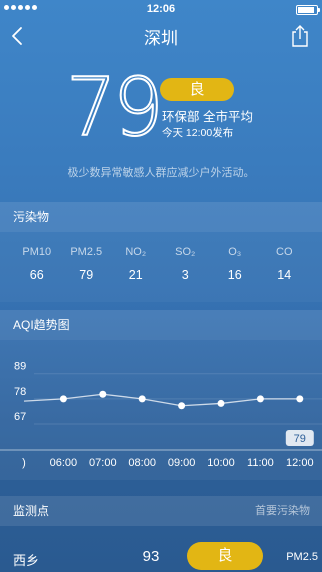 The width and height of the screenshot is (322, 572). What do you see at coordinates (26, 560) in the screenshot?
I see `station-name: 西乡` at bounding box center [26, 560].